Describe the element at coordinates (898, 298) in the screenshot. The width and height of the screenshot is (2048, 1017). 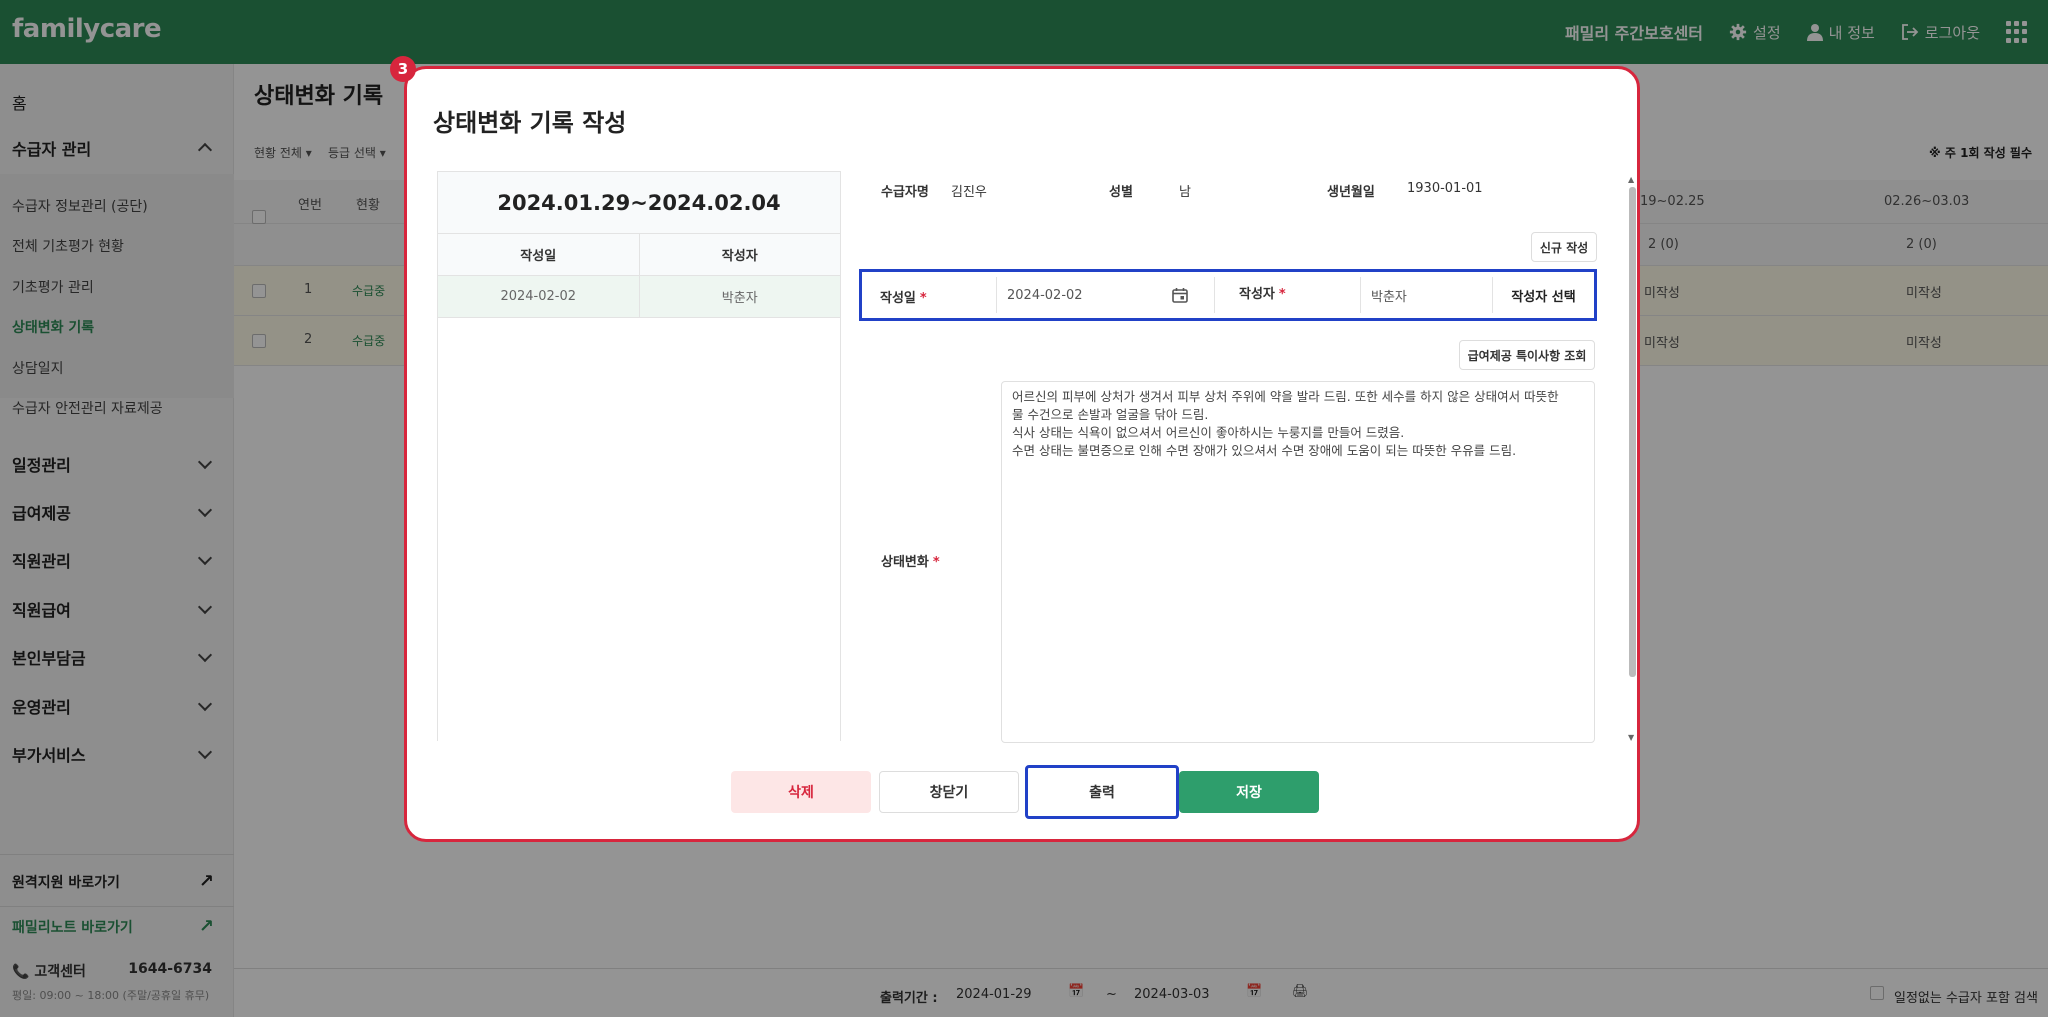
I see `date-label: 작성일` at that location.